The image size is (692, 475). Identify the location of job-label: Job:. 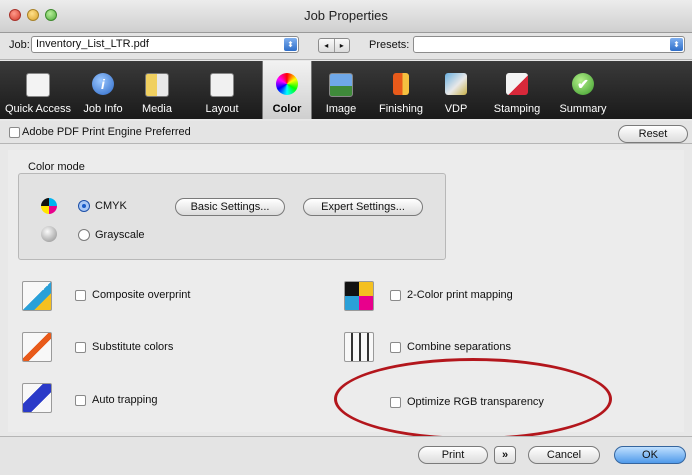
(19, 45).